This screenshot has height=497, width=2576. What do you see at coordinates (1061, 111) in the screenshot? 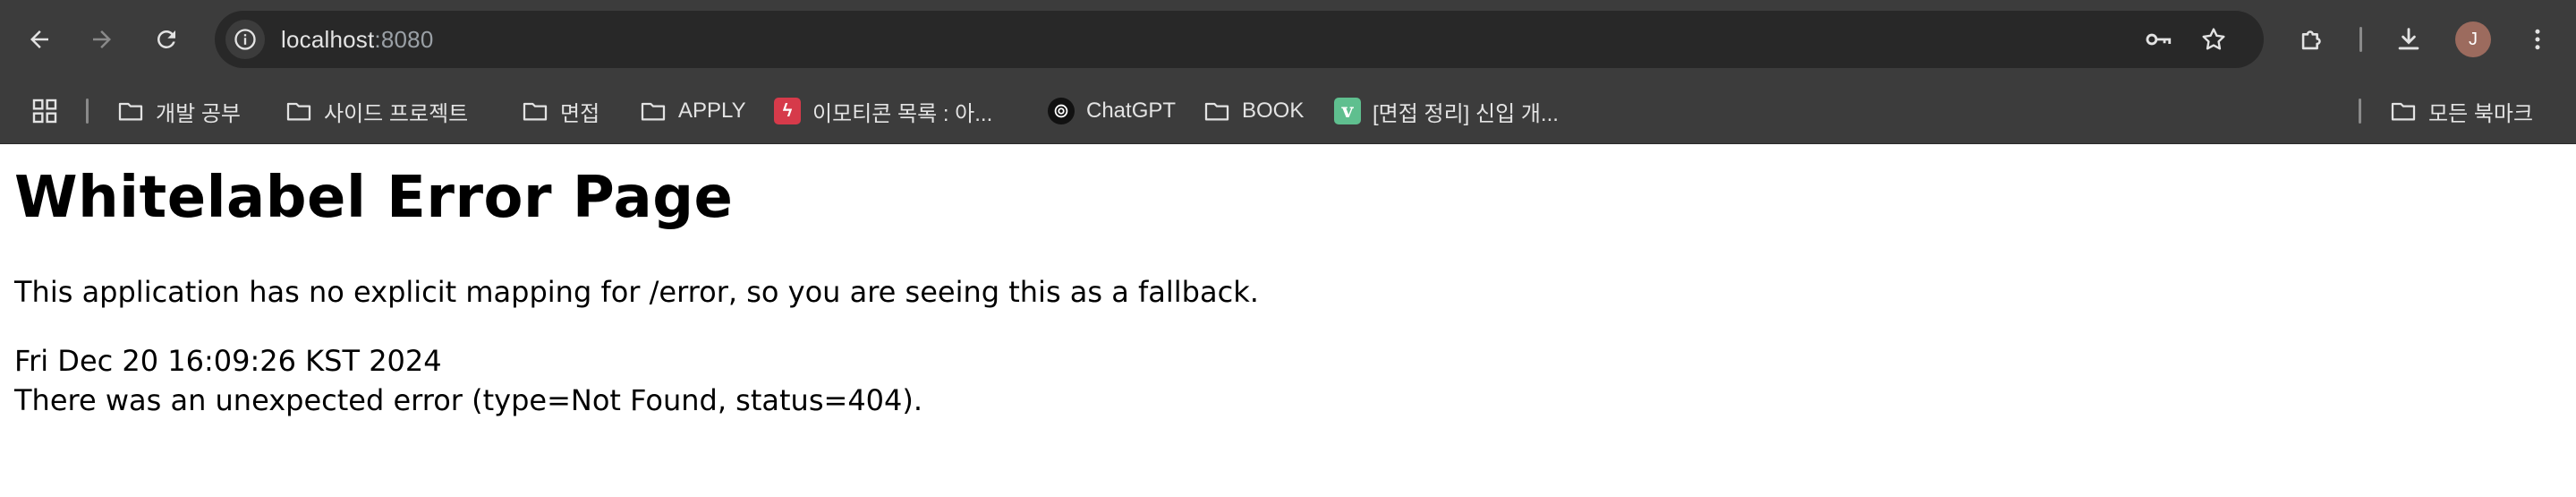
I see `chatgpt-favicon-icon` at bounding box center [1061, 111].